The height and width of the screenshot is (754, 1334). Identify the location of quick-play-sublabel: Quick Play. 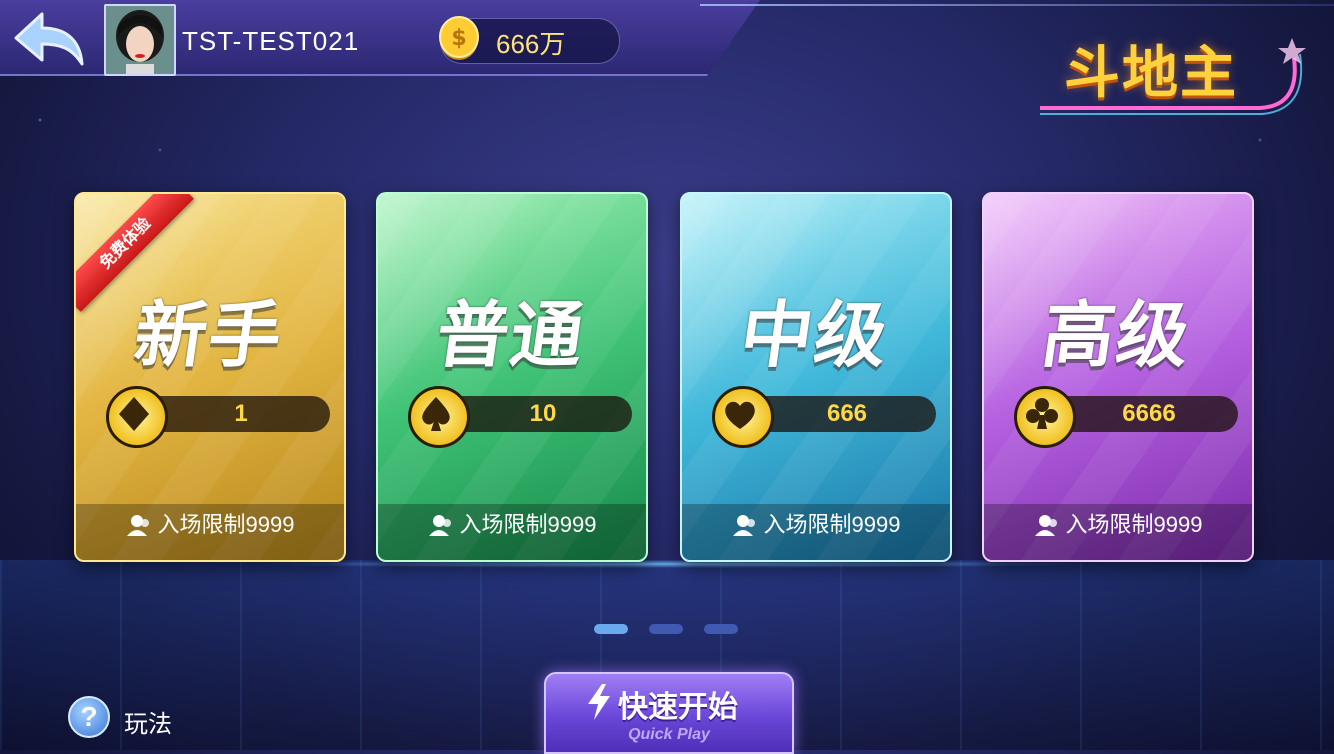
(669, 734).